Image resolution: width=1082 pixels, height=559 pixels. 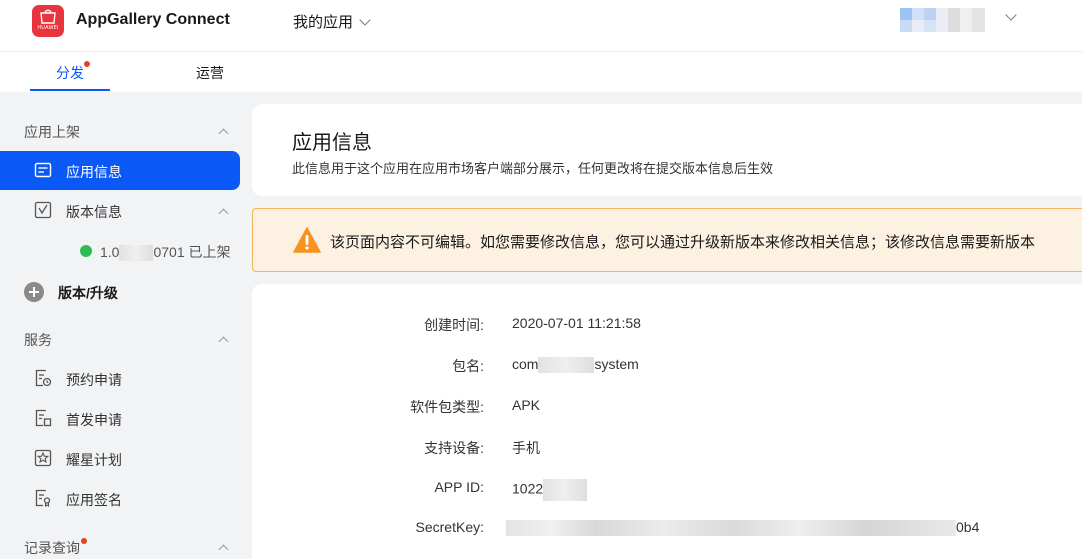 I want to click on my-apps-dropdown: 我的应用, so click(x=332, y=21).